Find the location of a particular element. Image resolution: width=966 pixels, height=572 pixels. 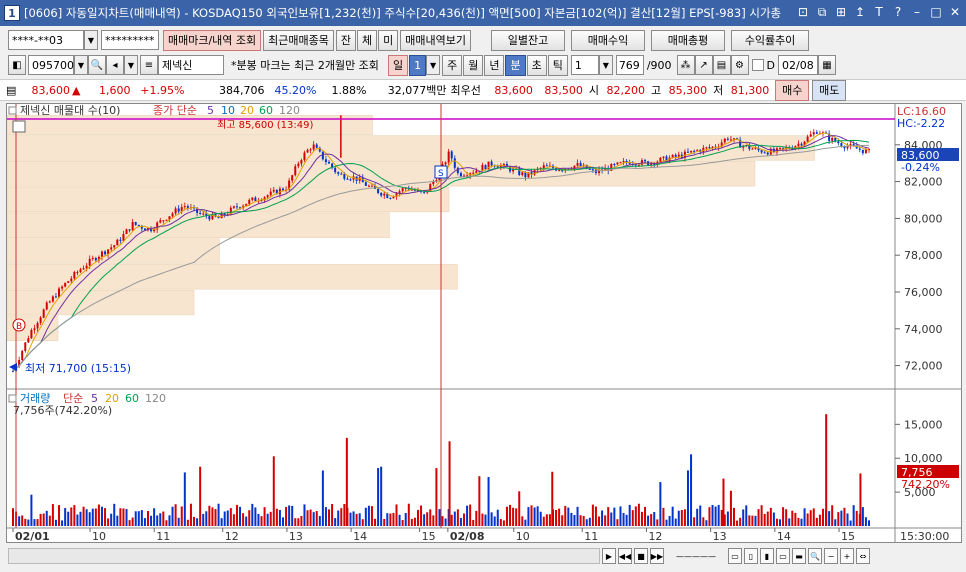

close-icon: ✕ is located at coordinates (955, 12).